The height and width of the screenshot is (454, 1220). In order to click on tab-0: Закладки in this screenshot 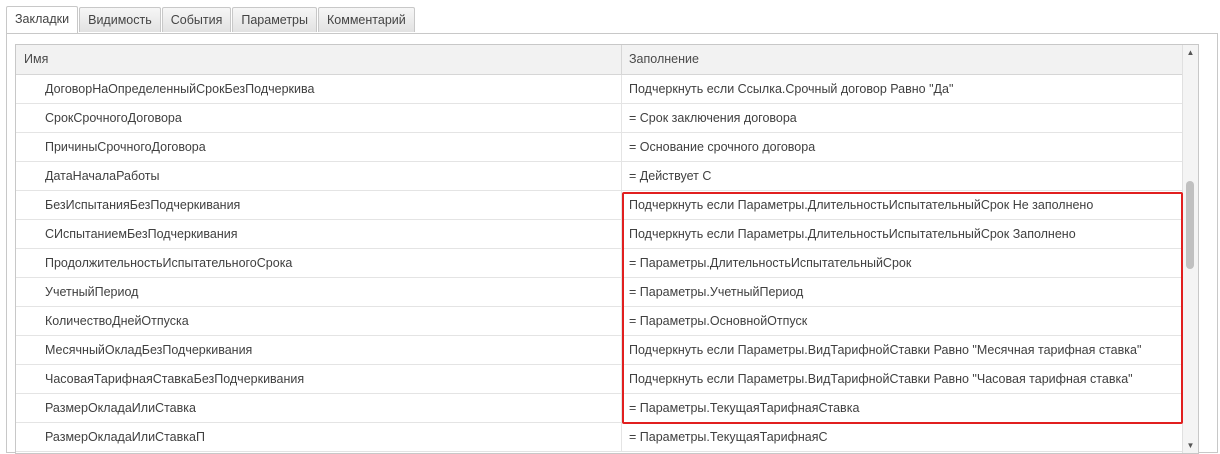, I will do `click(42, 19)`.